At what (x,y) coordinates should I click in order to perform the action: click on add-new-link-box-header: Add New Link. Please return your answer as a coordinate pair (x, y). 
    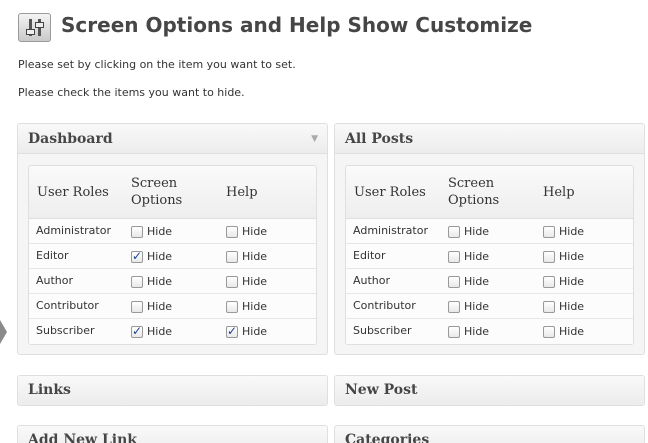
    Looking at the image, I should click on (172, 434).